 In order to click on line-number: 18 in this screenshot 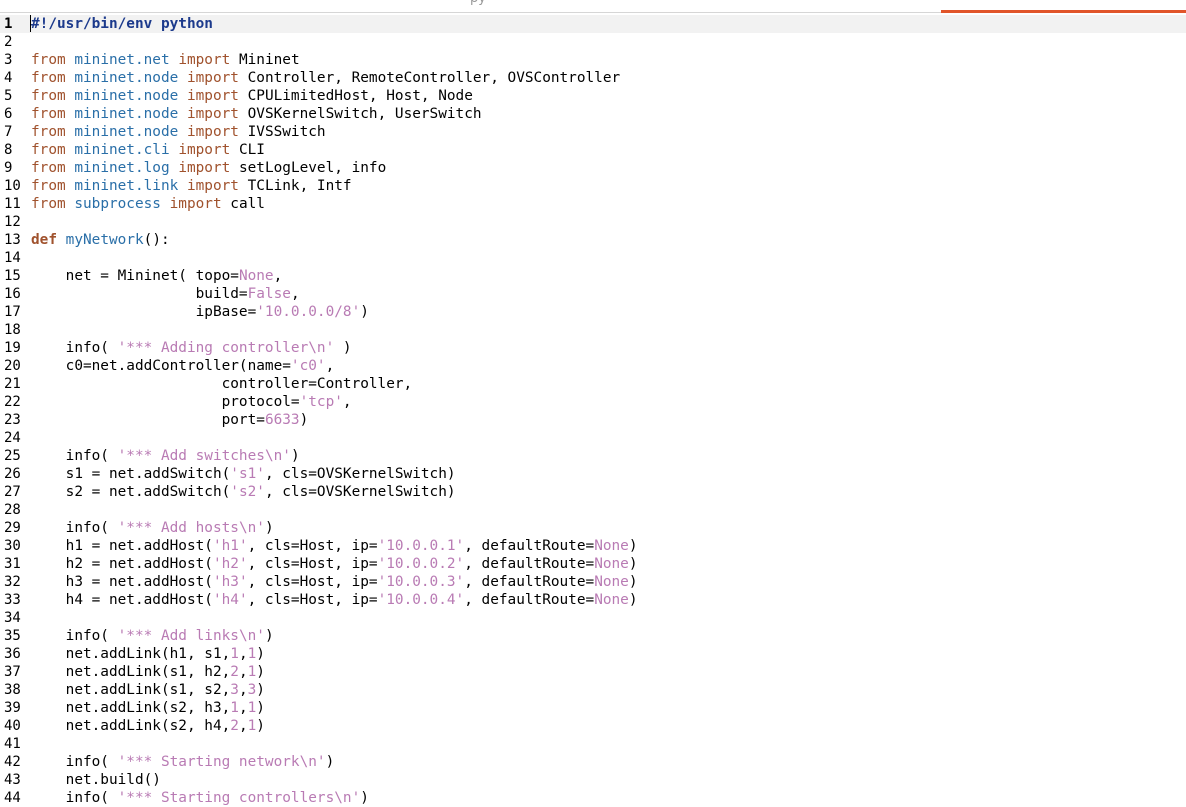, I will do `click(12, 330)`.